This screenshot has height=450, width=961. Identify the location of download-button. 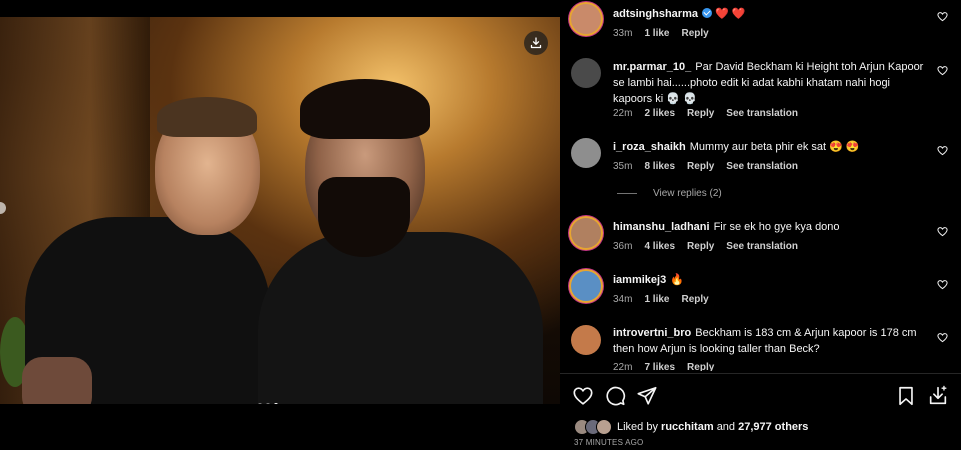
(536, 43).